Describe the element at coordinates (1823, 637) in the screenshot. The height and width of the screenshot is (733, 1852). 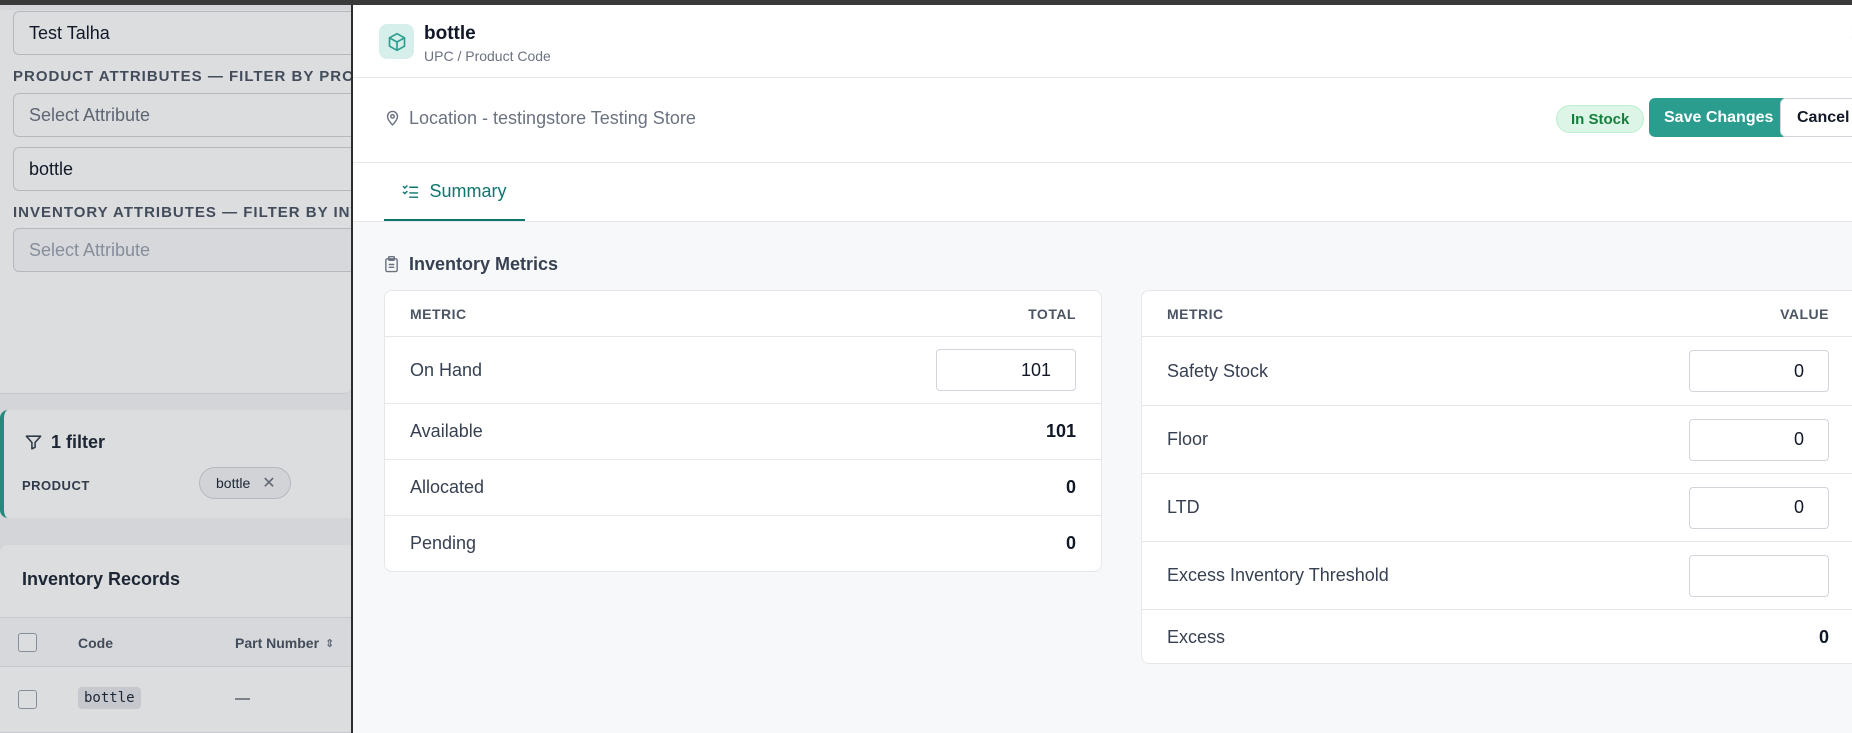
I see `excess-value: 0` at that location.